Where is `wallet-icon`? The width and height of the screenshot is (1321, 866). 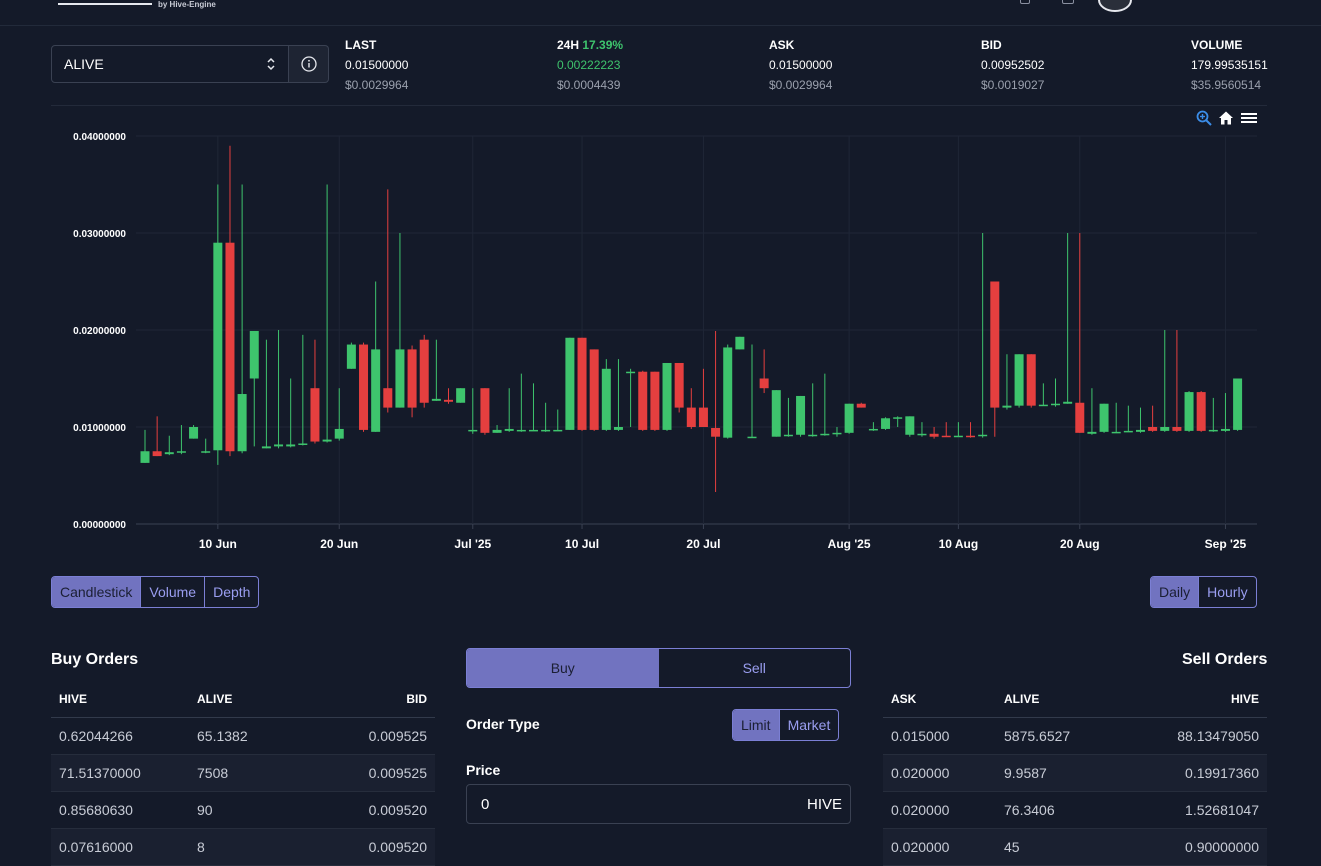 wallet-icon is located at coordinates (1025, 2).